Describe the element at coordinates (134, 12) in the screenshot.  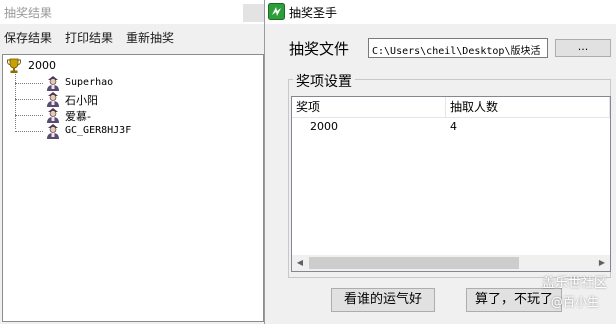
I see `results-titlebar: 抽奖结果` at that location.